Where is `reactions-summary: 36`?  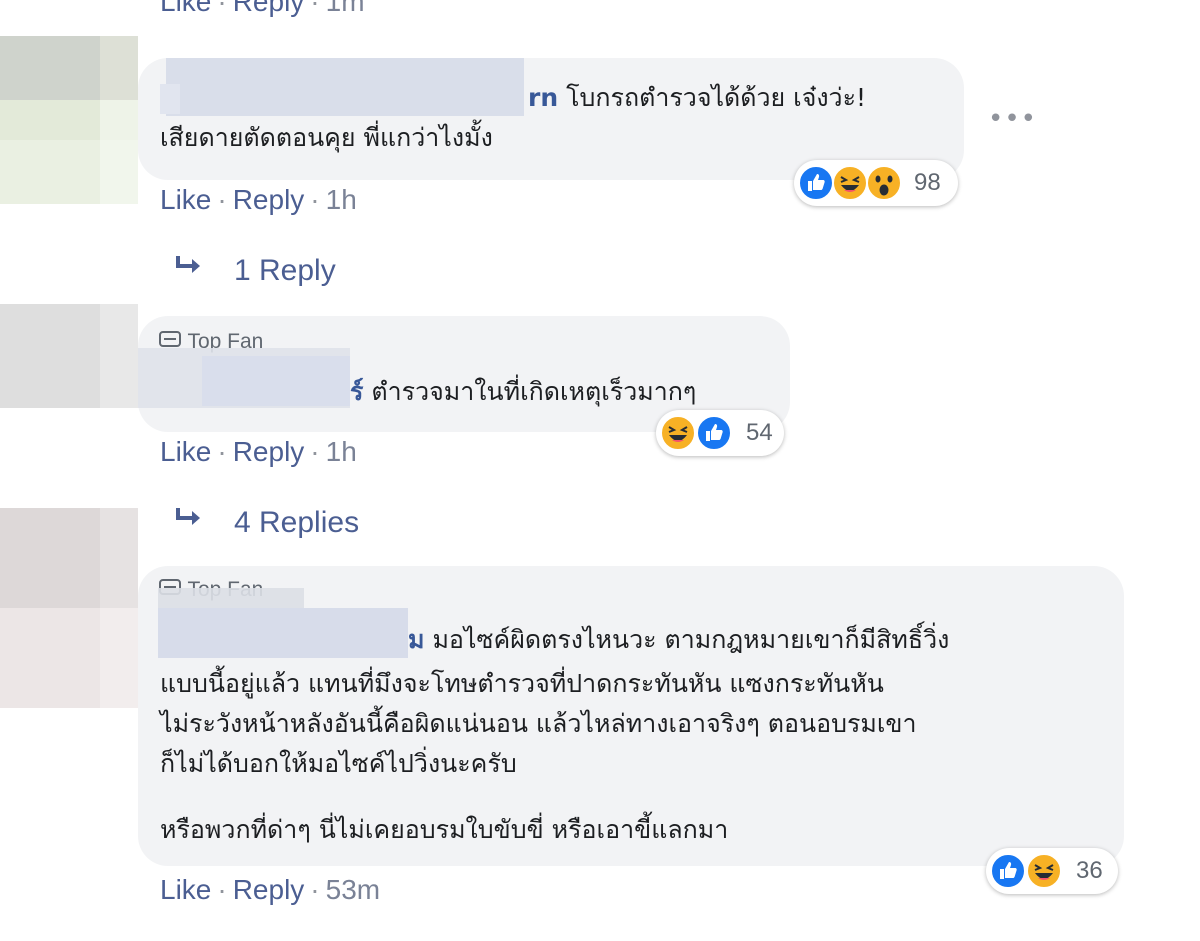
reactions-summary: 36 is located at coordinates (1052, 871).